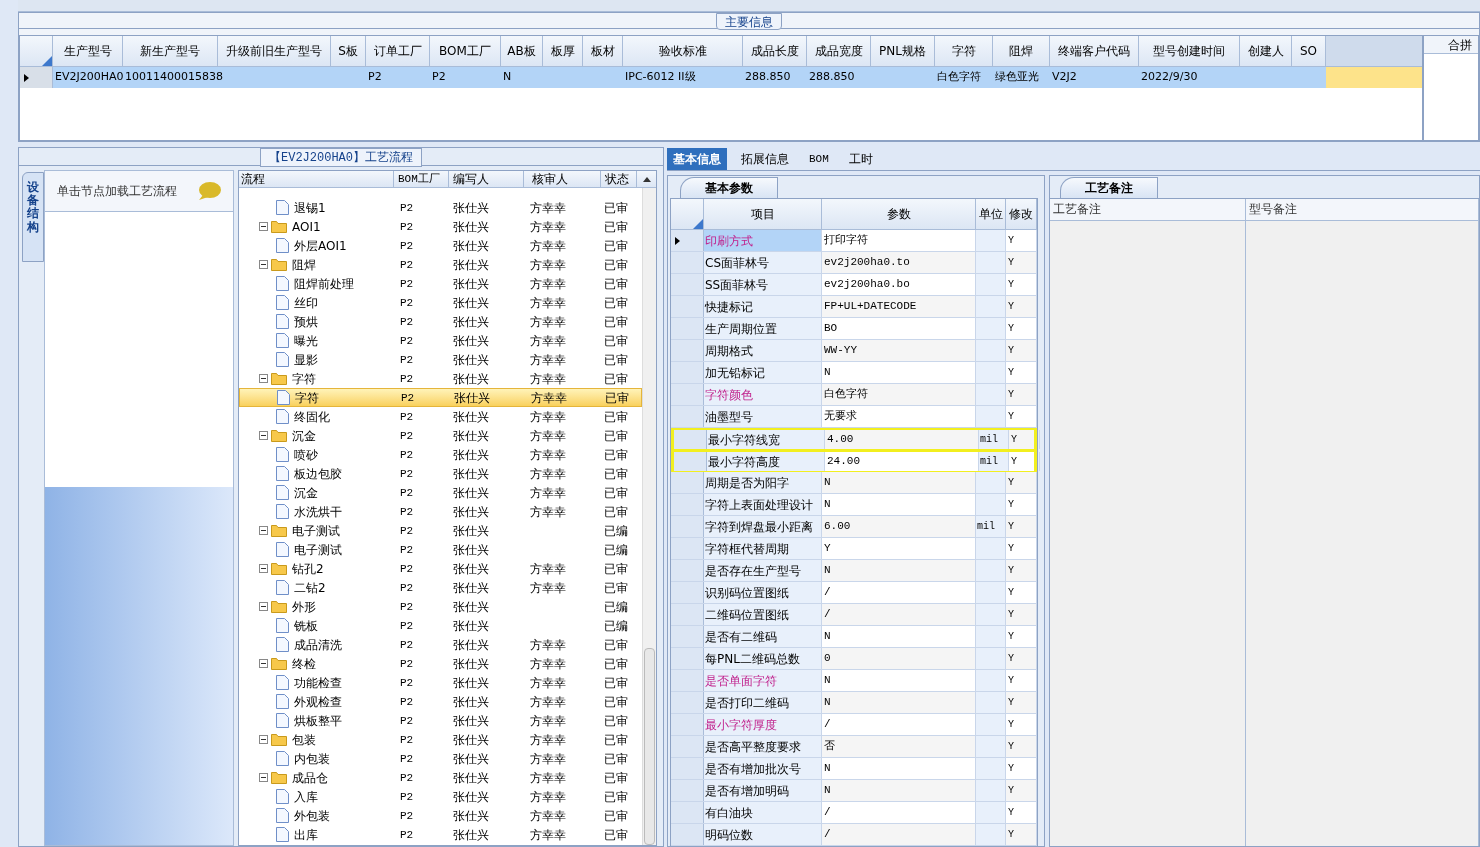 The height and width of the screenshot is (847, 1480). I want to click on column-header: 订单工厂, so click(398, 51).